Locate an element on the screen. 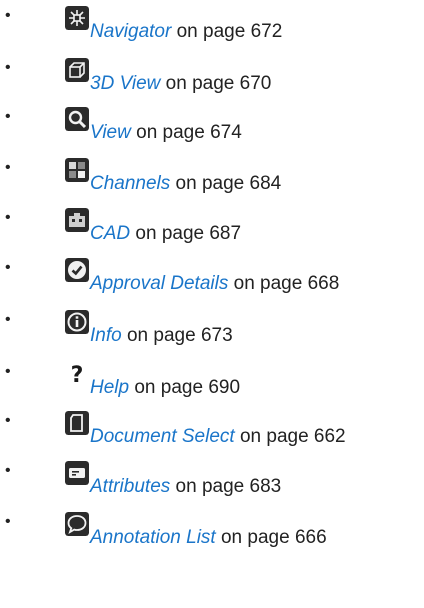  list-item: • Annotation List on page 666 is located at coordinates (212, 532).